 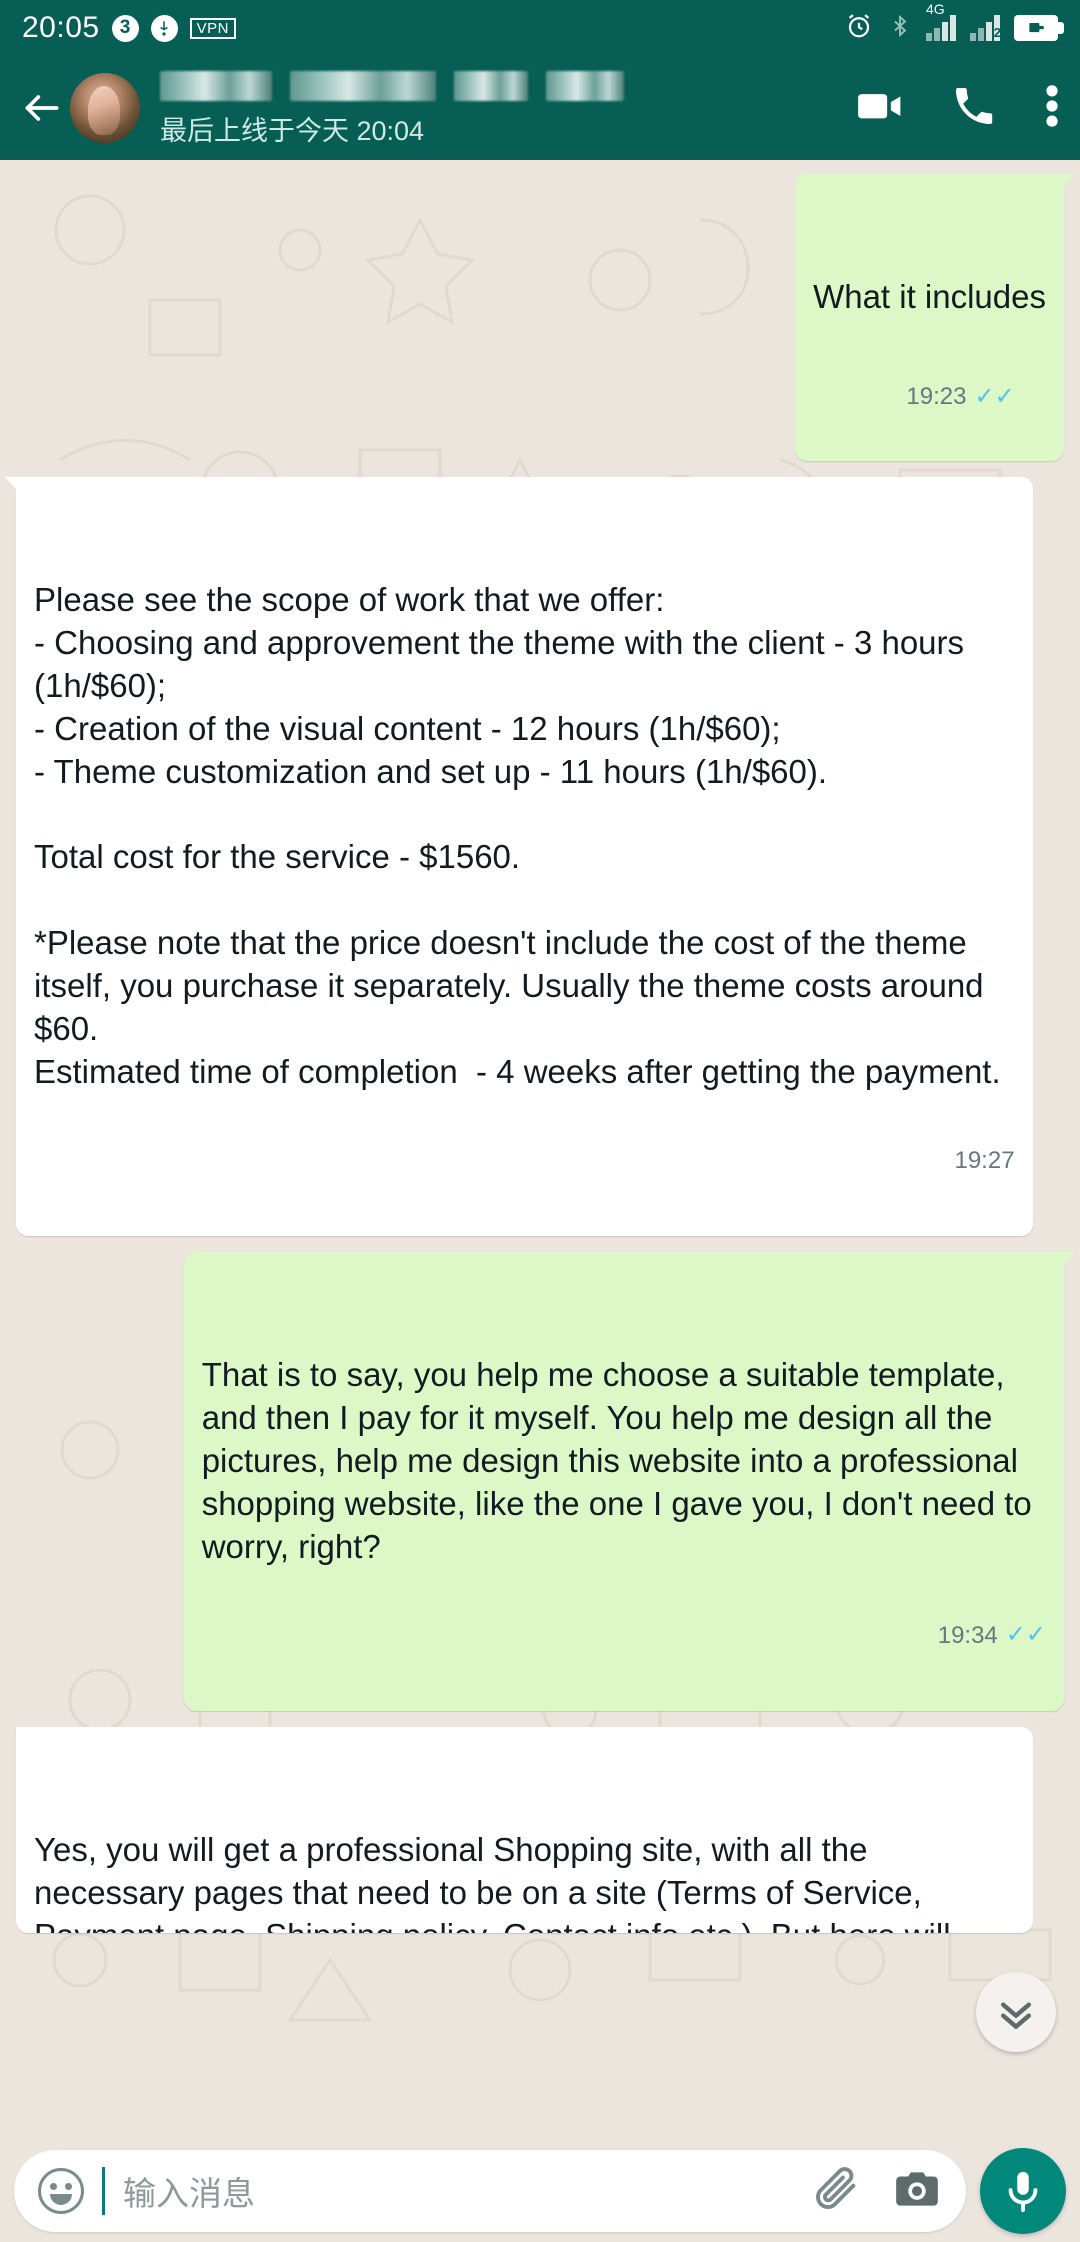 I want to click on message-timestamp: 19:27, so click(x=984, y=1160).